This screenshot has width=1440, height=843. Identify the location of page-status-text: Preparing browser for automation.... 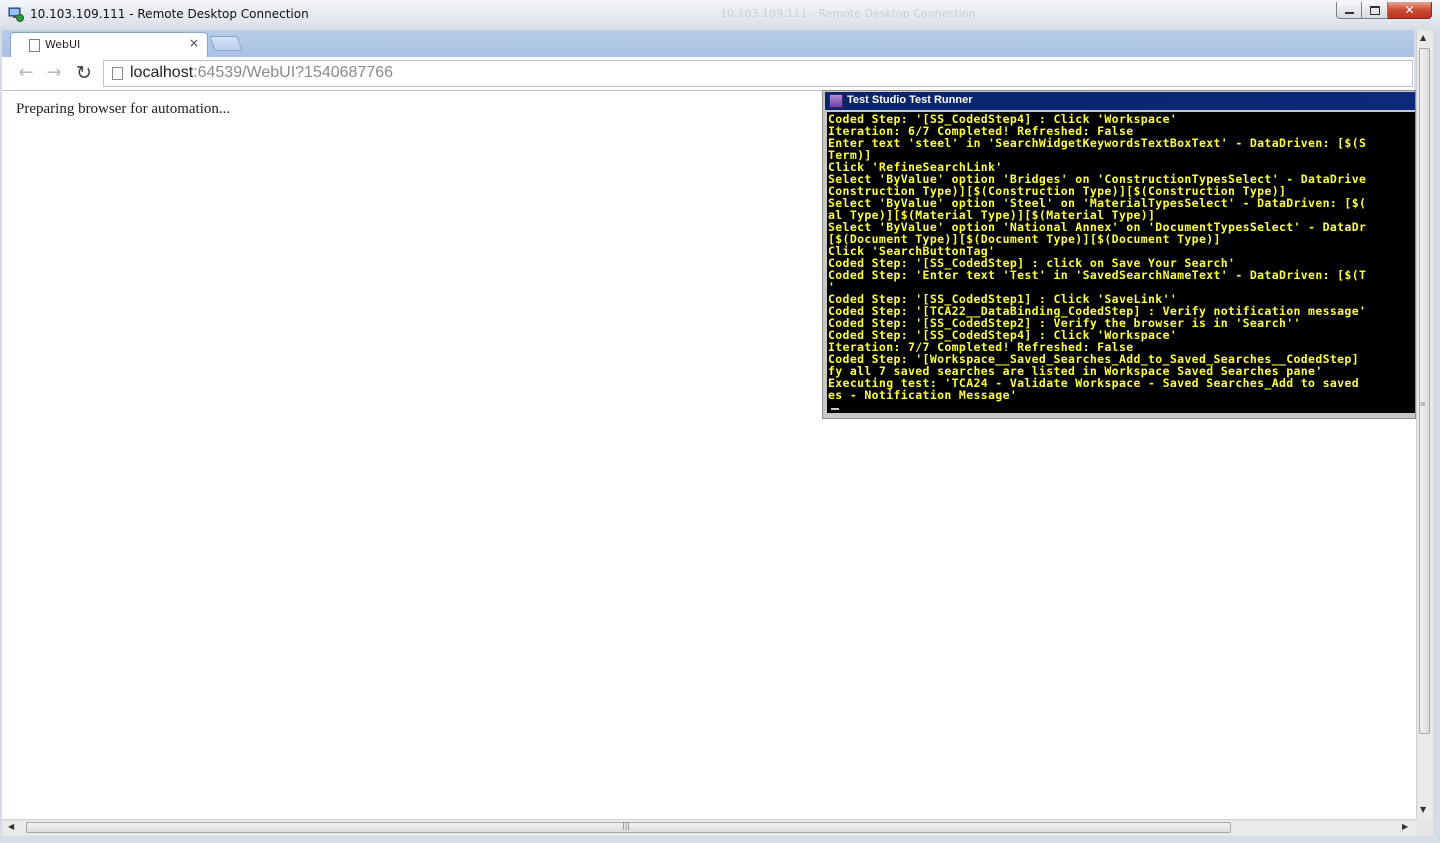
(123, 109).